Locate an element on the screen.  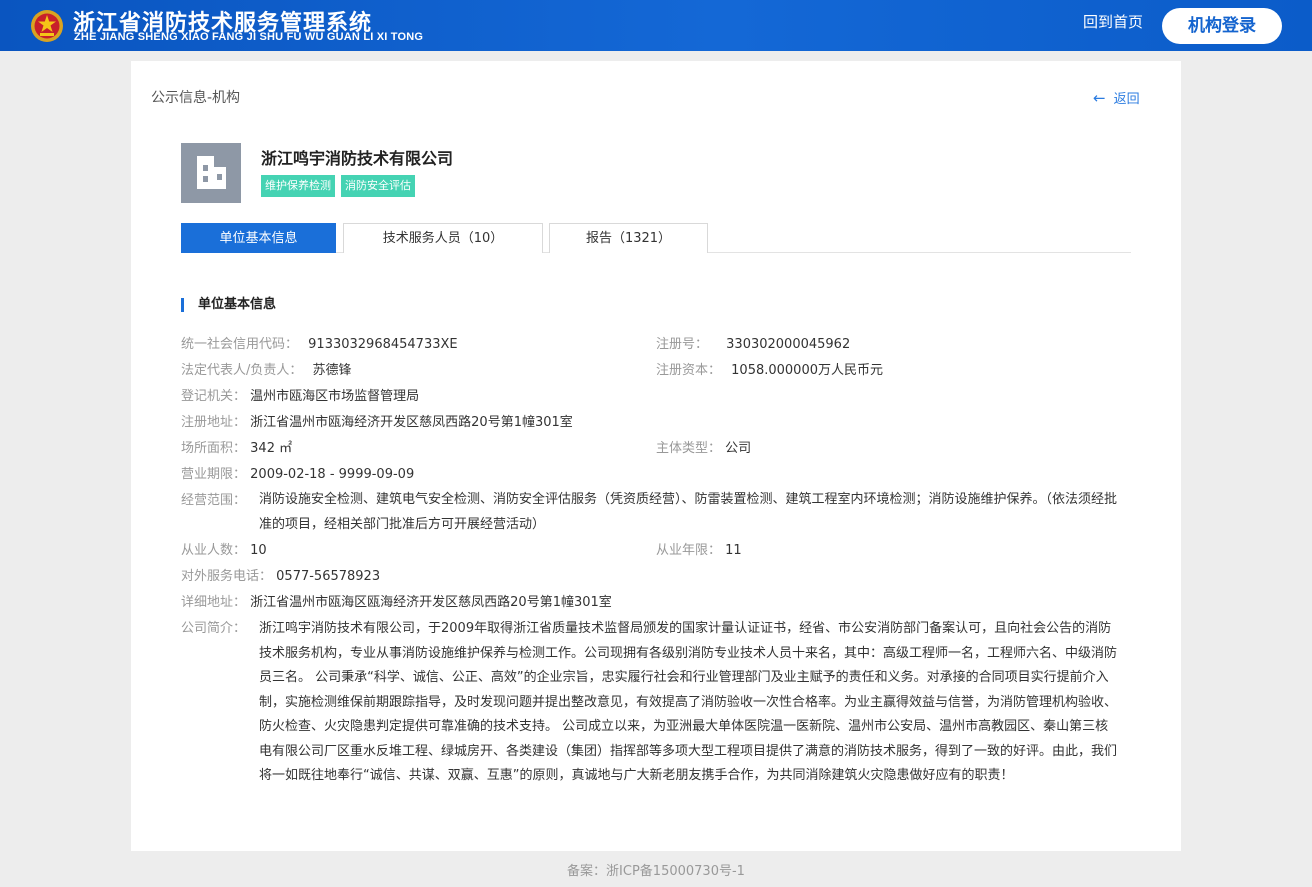
reg-no-value: 330302000045962 is located at coordinates (788, 344).